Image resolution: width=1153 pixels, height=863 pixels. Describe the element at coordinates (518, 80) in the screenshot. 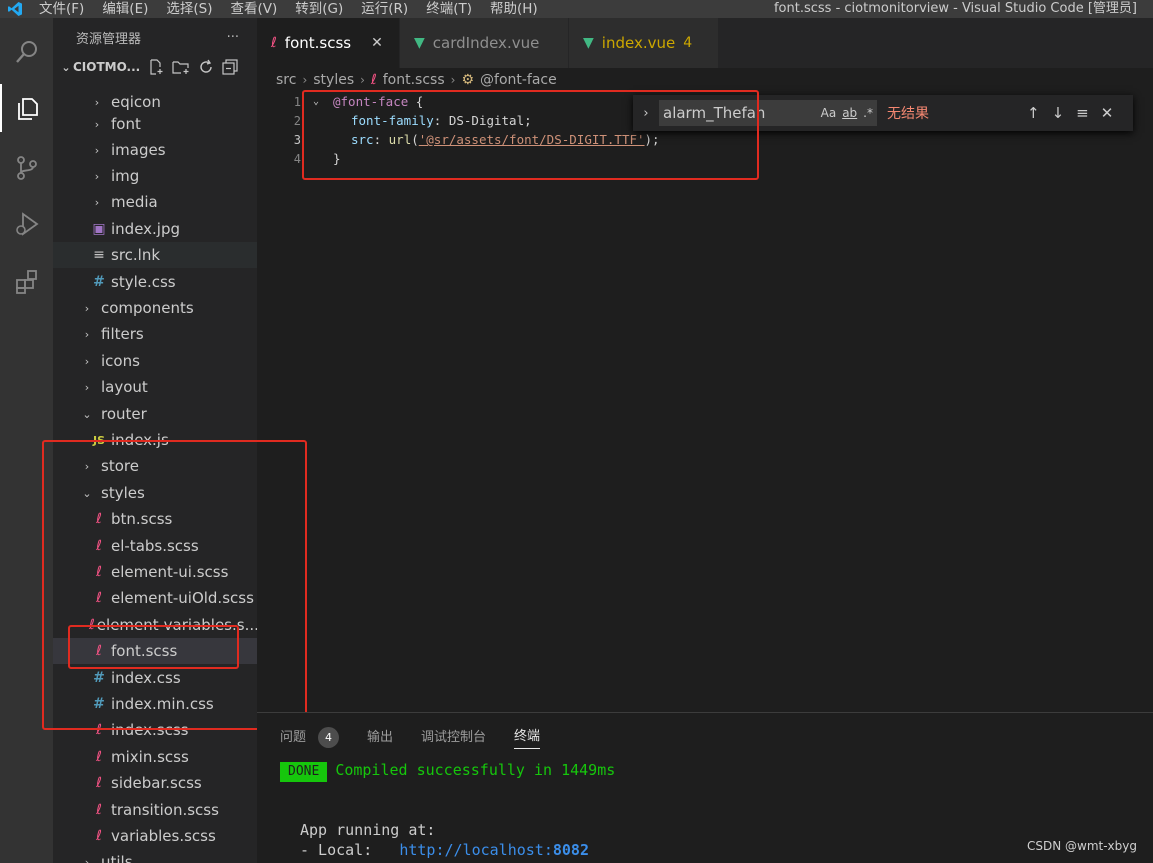

I see `breadcrumb-symbol: @font-face` at that location.